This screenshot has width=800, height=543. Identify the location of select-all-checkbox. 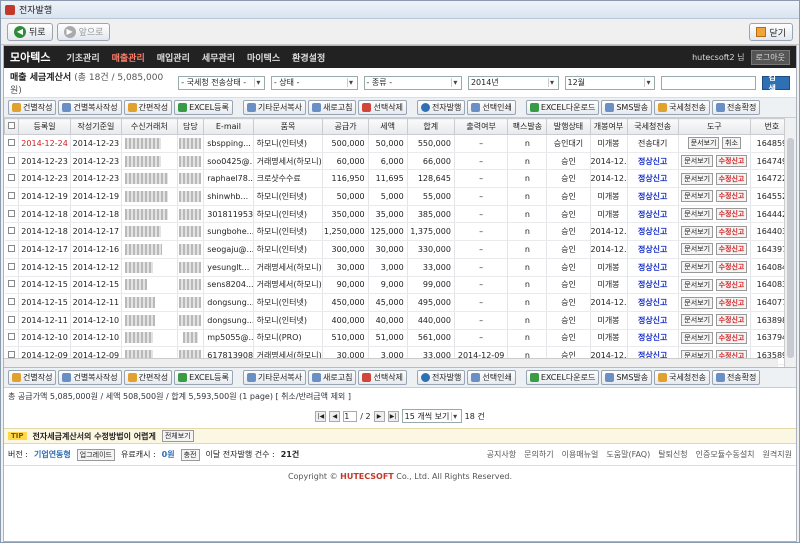
(12, 126).